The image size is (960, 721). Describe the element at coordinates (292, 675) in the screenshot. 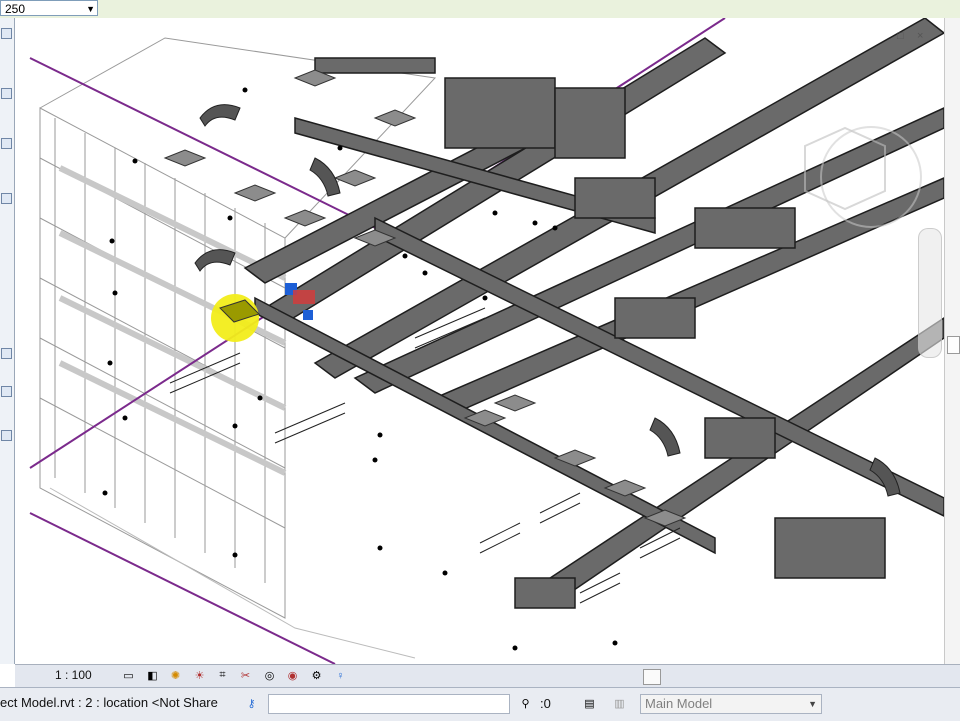

I see `reveal-hidden-icon: ◉` at that location.